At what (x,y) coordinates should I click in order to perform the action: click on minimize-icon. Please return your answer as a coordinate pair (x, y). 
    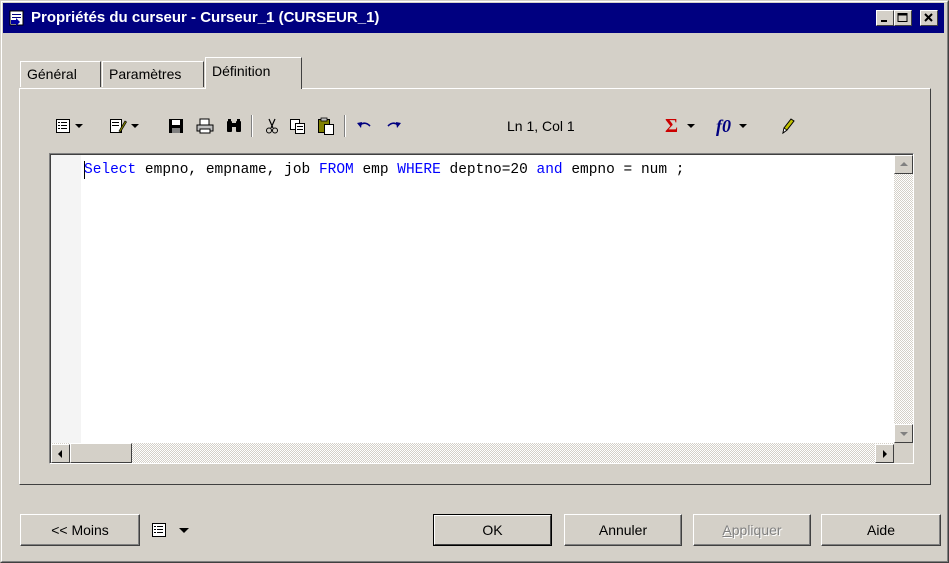
    Looking at the image, I should click on (884, 21).